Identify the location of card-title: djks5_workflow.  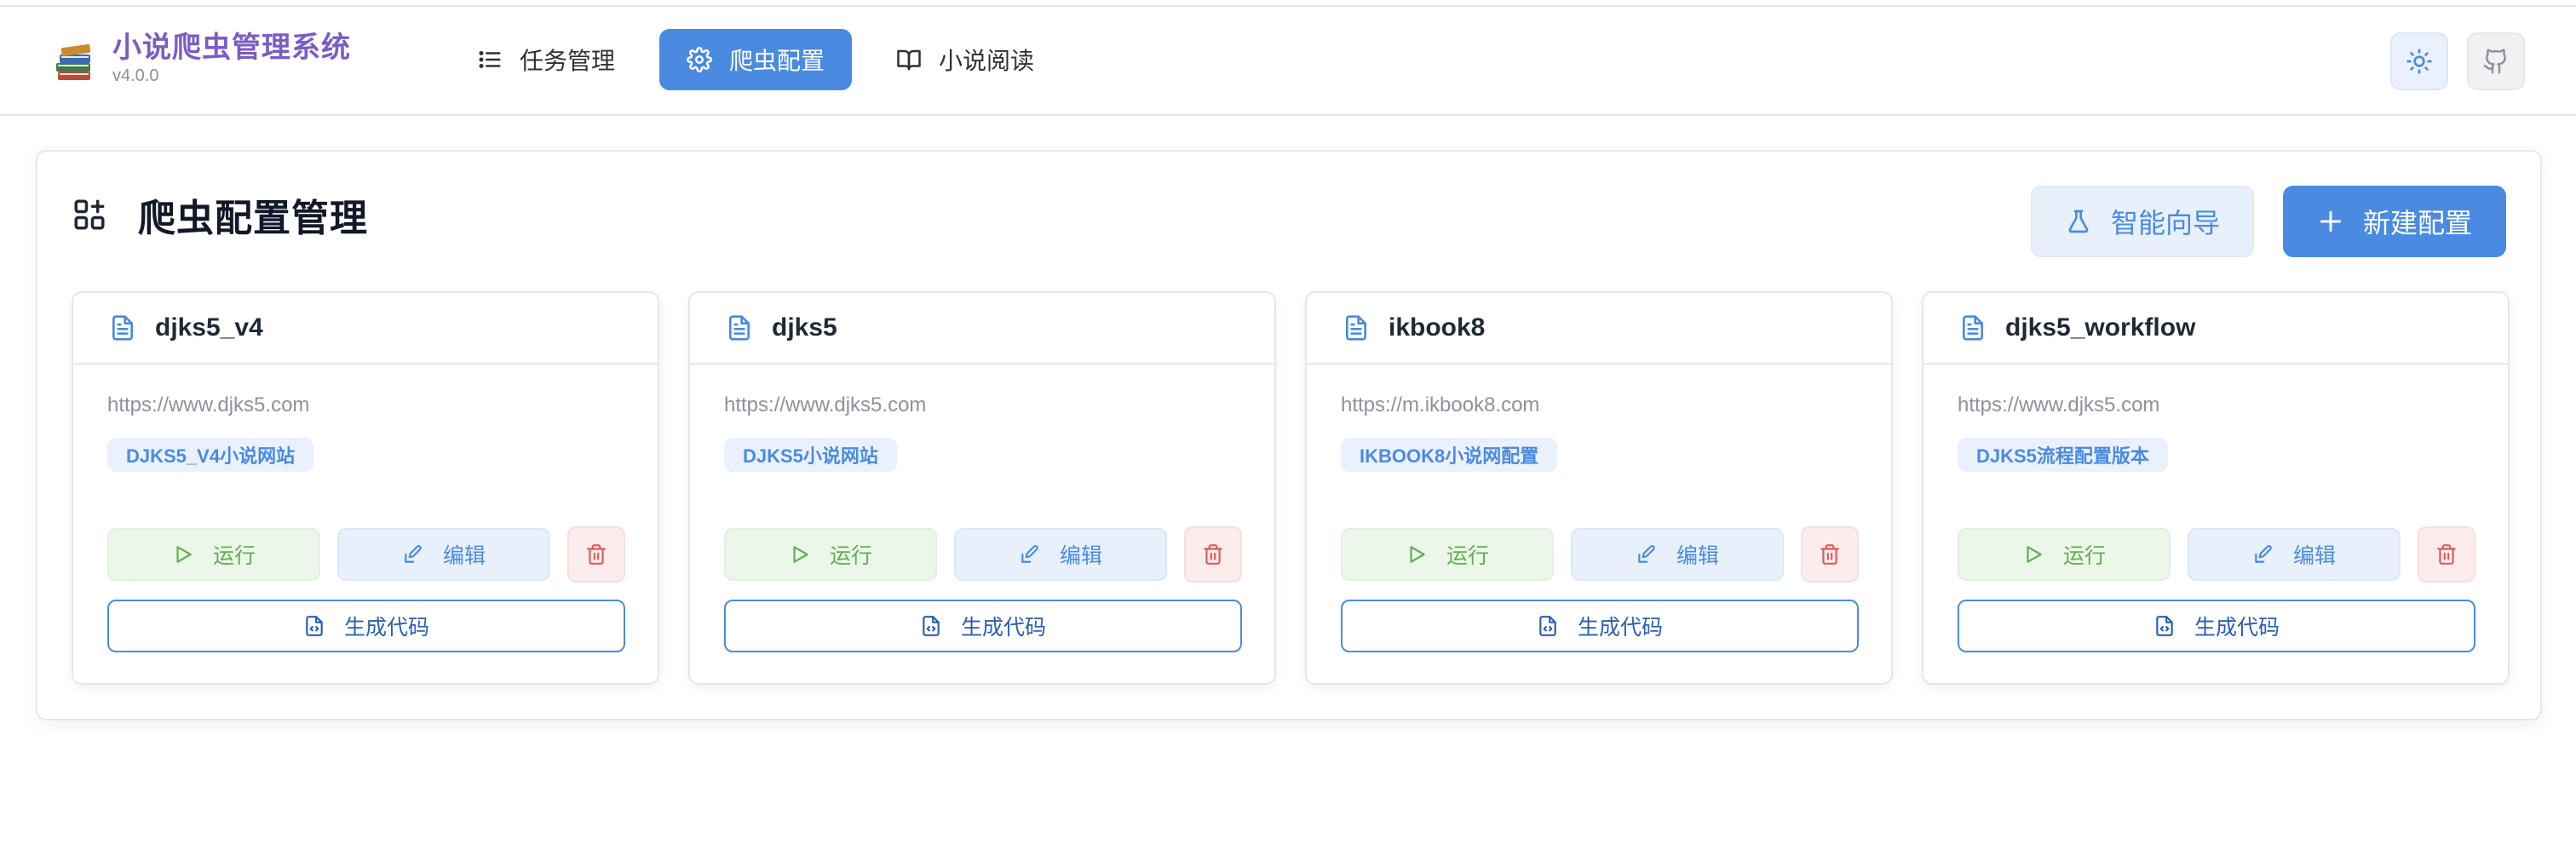
(2100, 327).